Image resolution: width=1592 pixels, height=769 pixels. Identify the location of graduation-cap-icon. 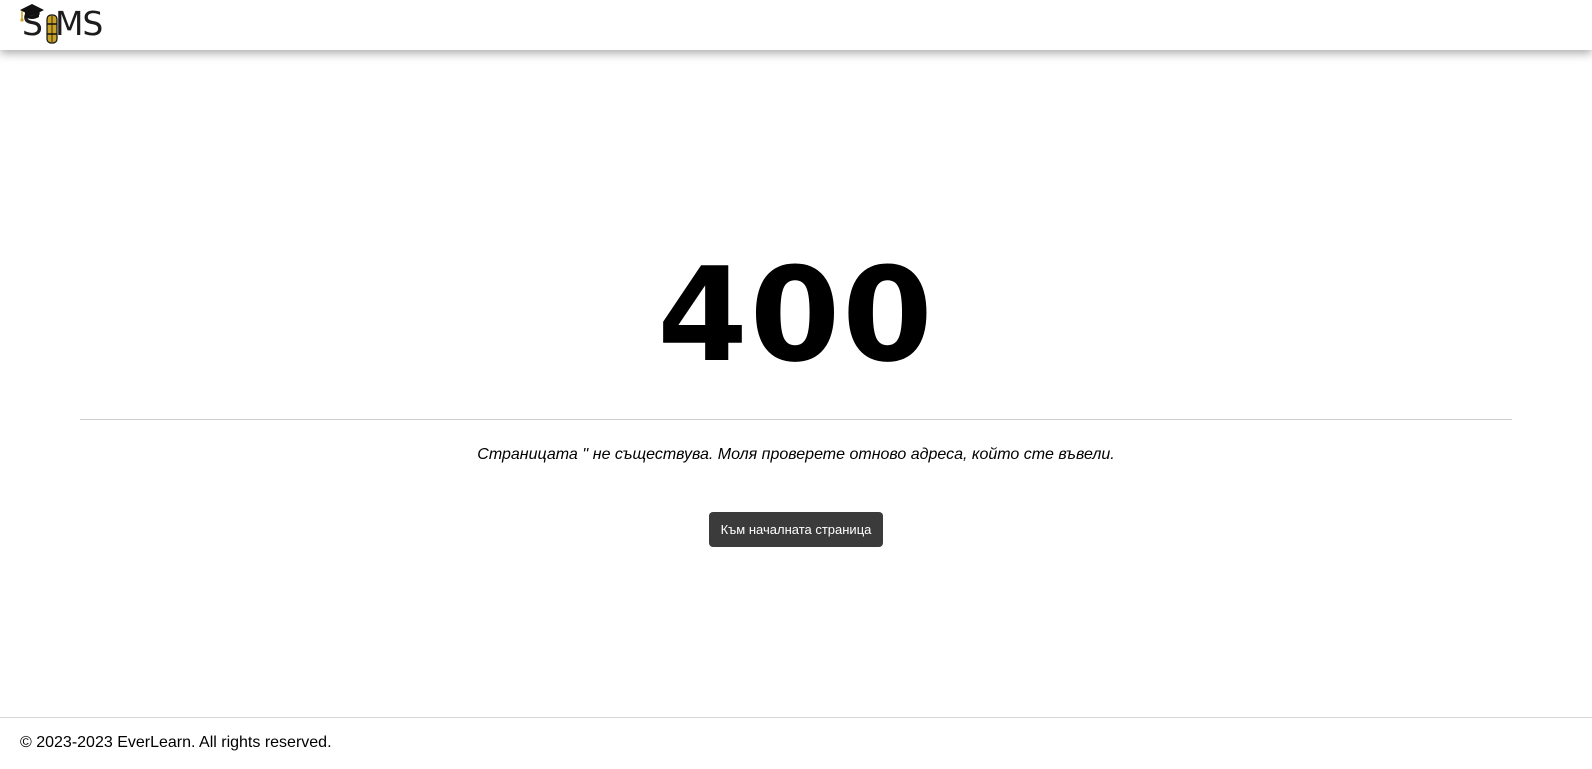
(32, 13).